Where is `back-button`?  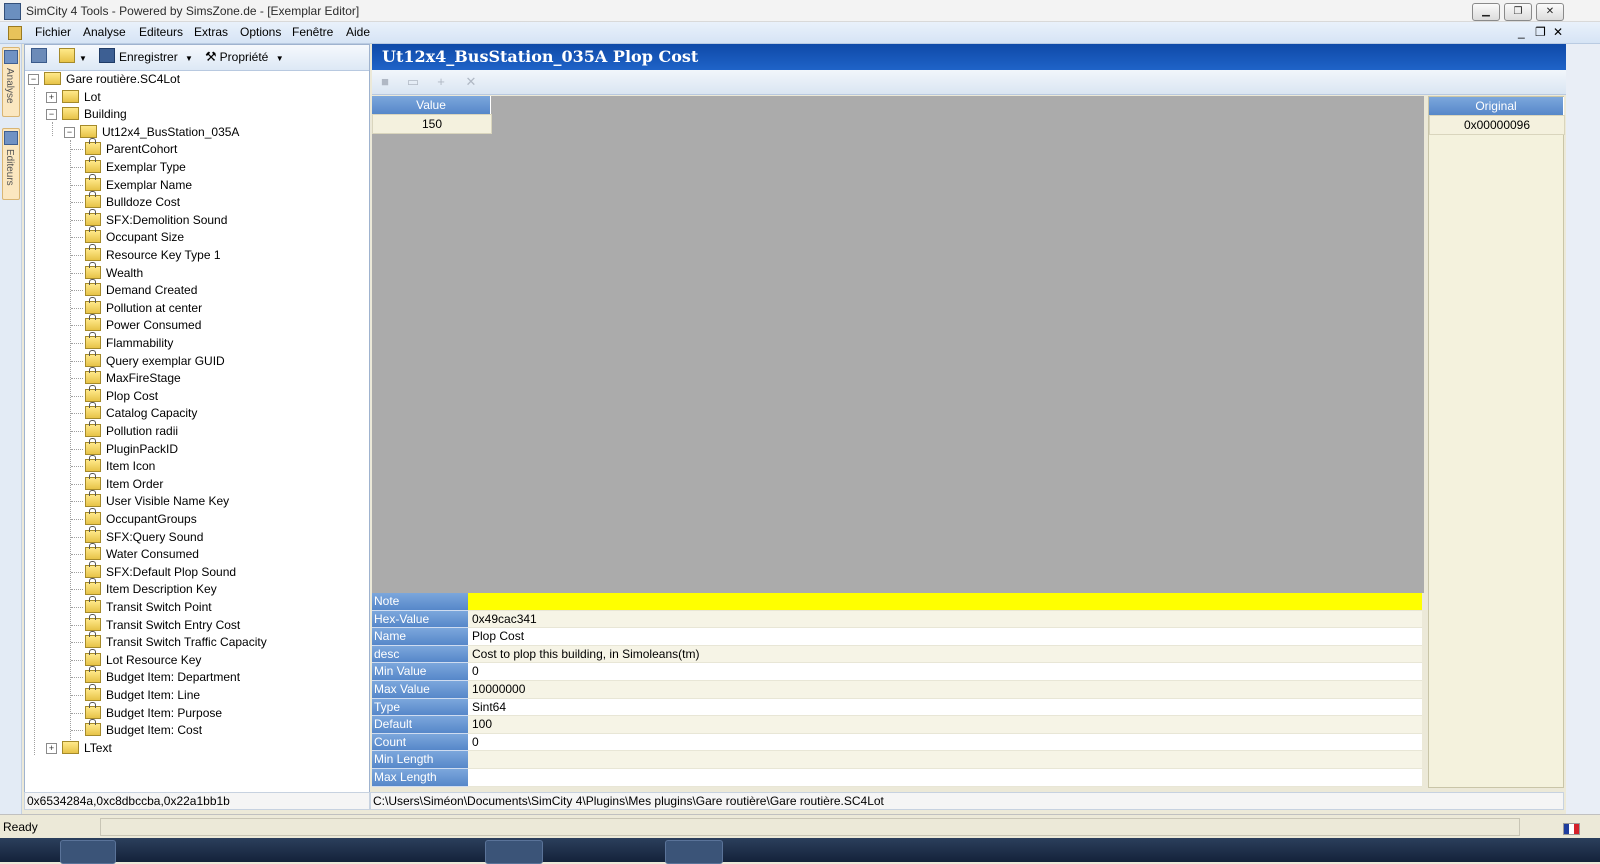 back-button is located at coordinates (41, 57).